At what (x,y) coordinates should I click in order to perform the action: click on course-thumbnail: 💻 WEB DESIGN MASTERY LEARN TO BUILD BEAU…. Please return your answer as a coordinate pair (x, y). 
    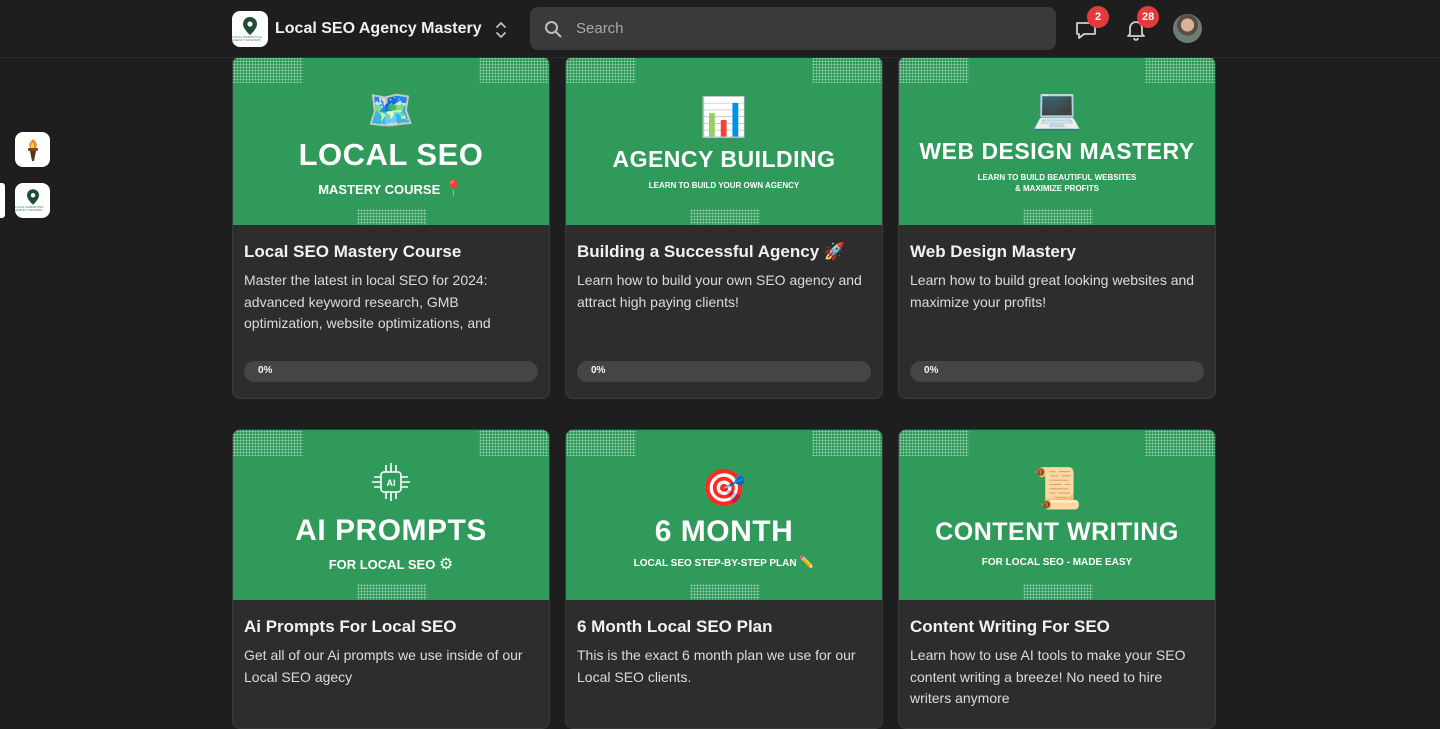
    Looking at the image, I should click on (1057, 141).